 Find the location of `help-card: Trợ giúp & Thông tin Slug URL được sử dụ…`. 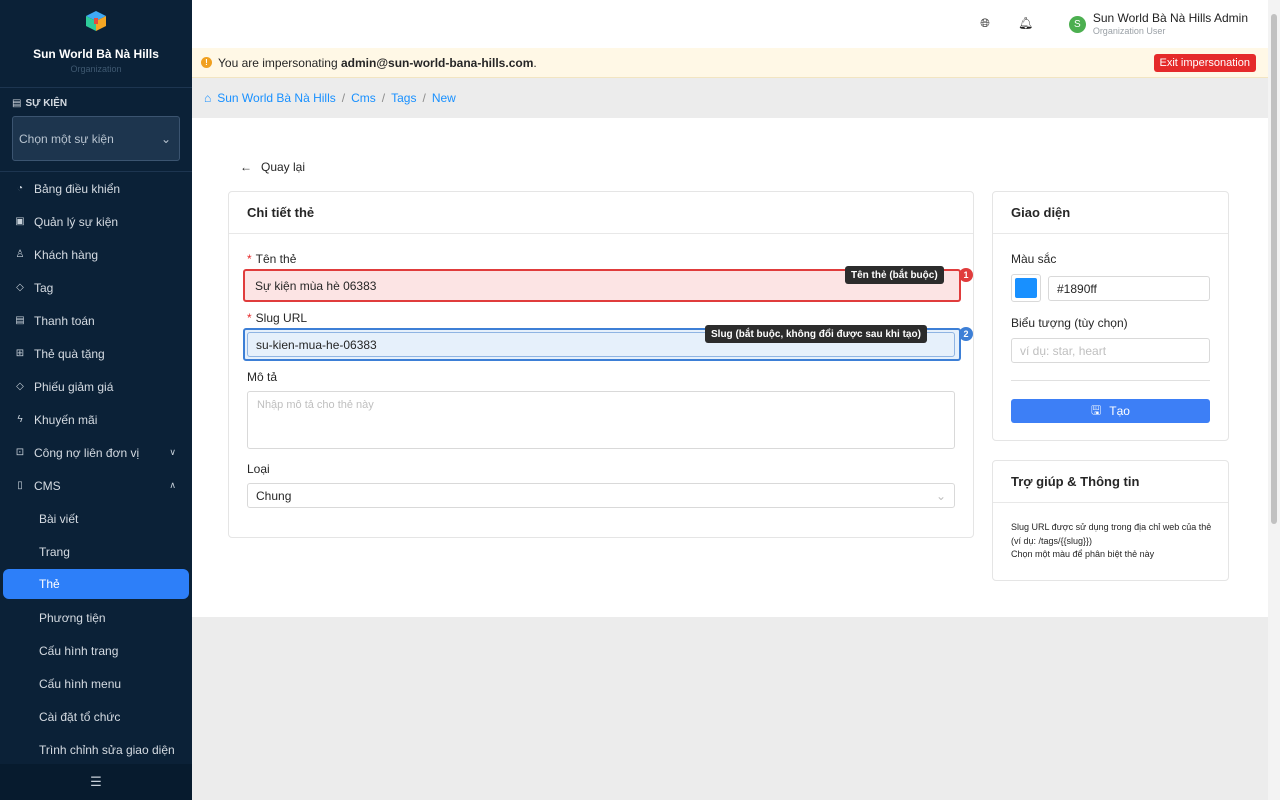

help-card: Trợ giúp & Thông tin Slug URL được sử dụ… is located at coordinates (1110, 520).